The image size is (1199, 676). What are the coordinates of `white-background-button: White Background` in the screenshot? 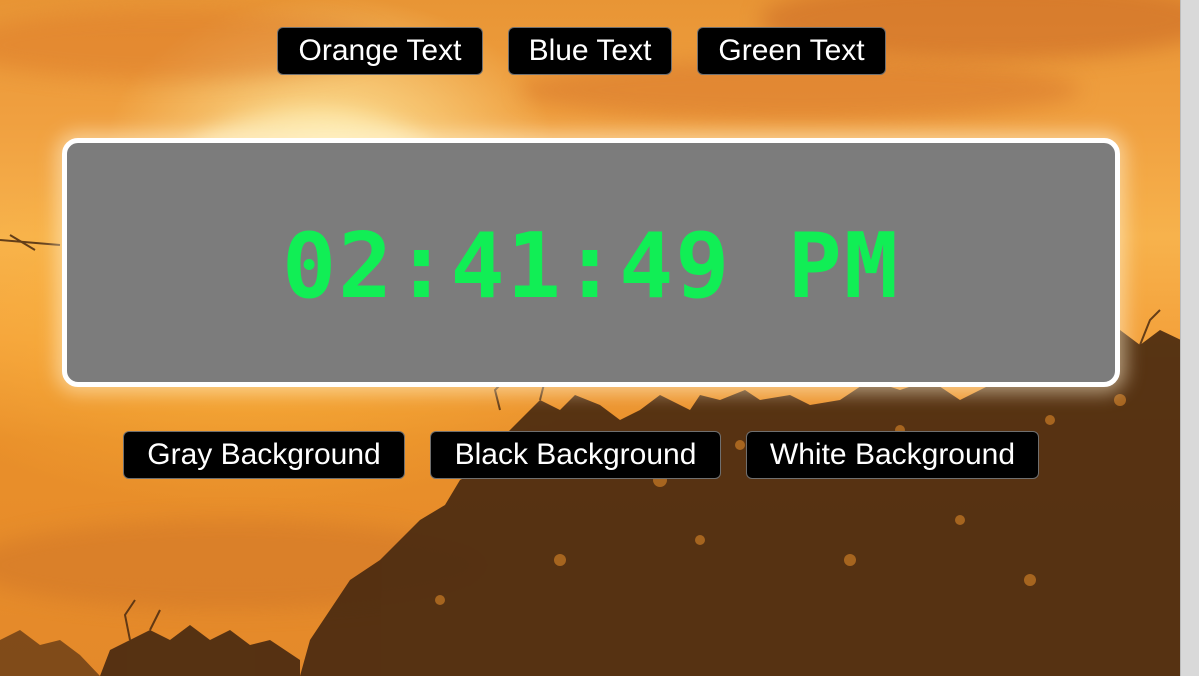 It's located at (892, 455).